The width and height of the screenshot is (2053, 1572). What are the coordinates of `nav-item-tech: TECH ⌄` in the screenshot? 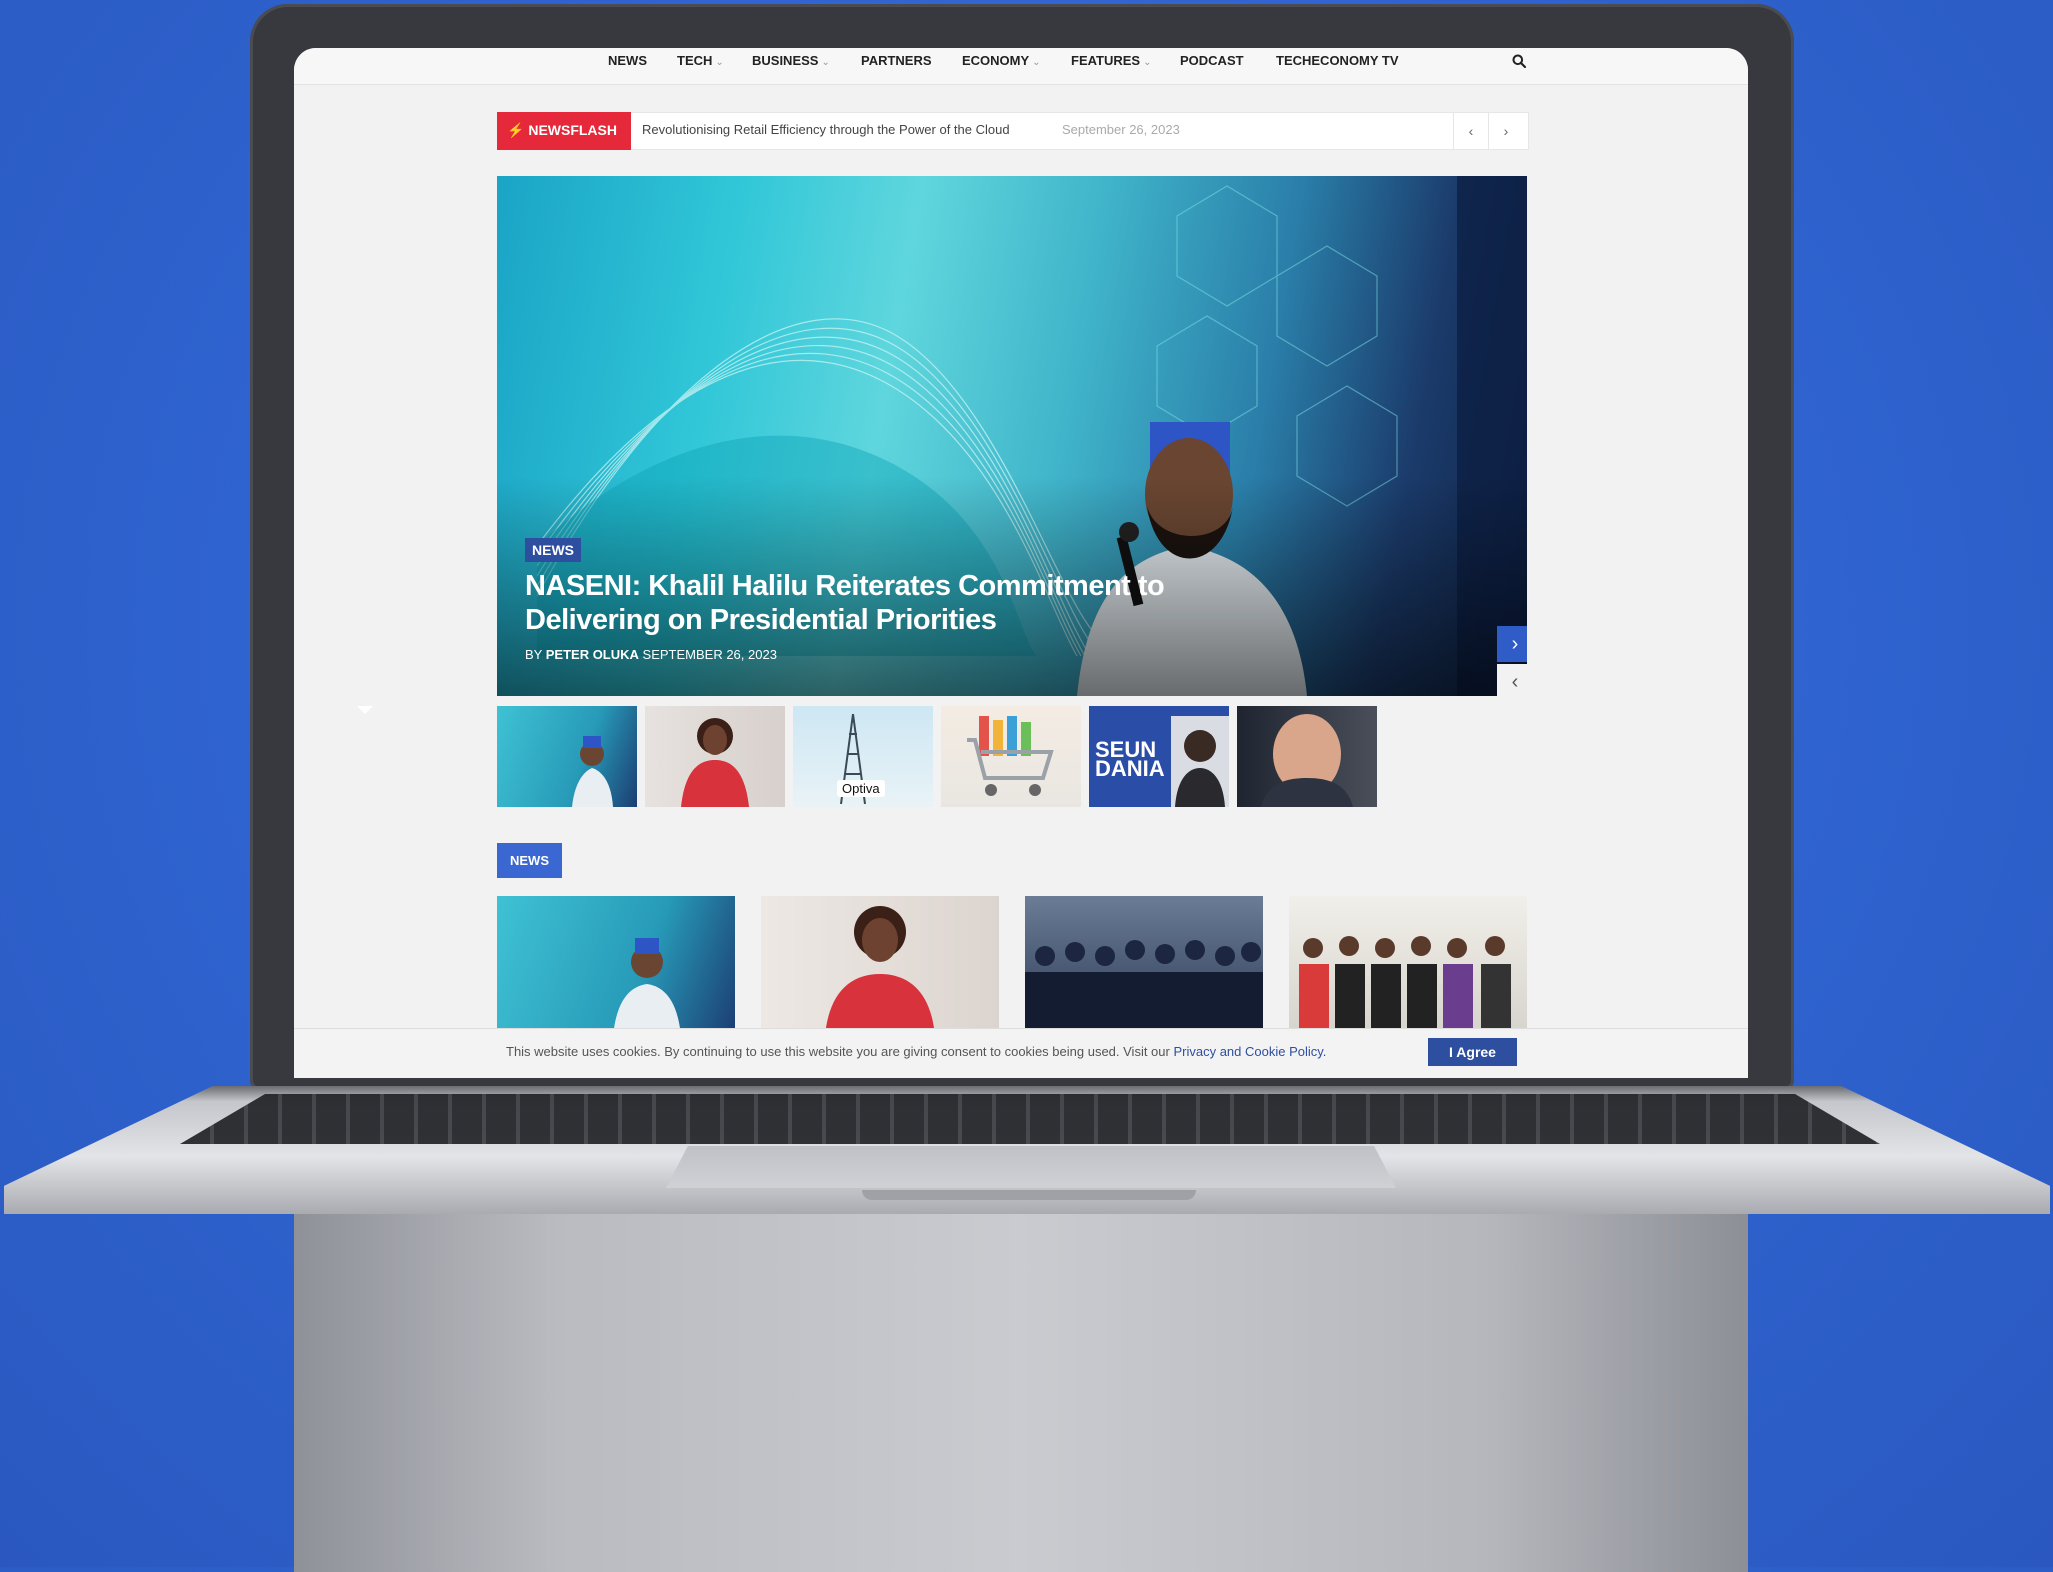 It's located at (700, 60).